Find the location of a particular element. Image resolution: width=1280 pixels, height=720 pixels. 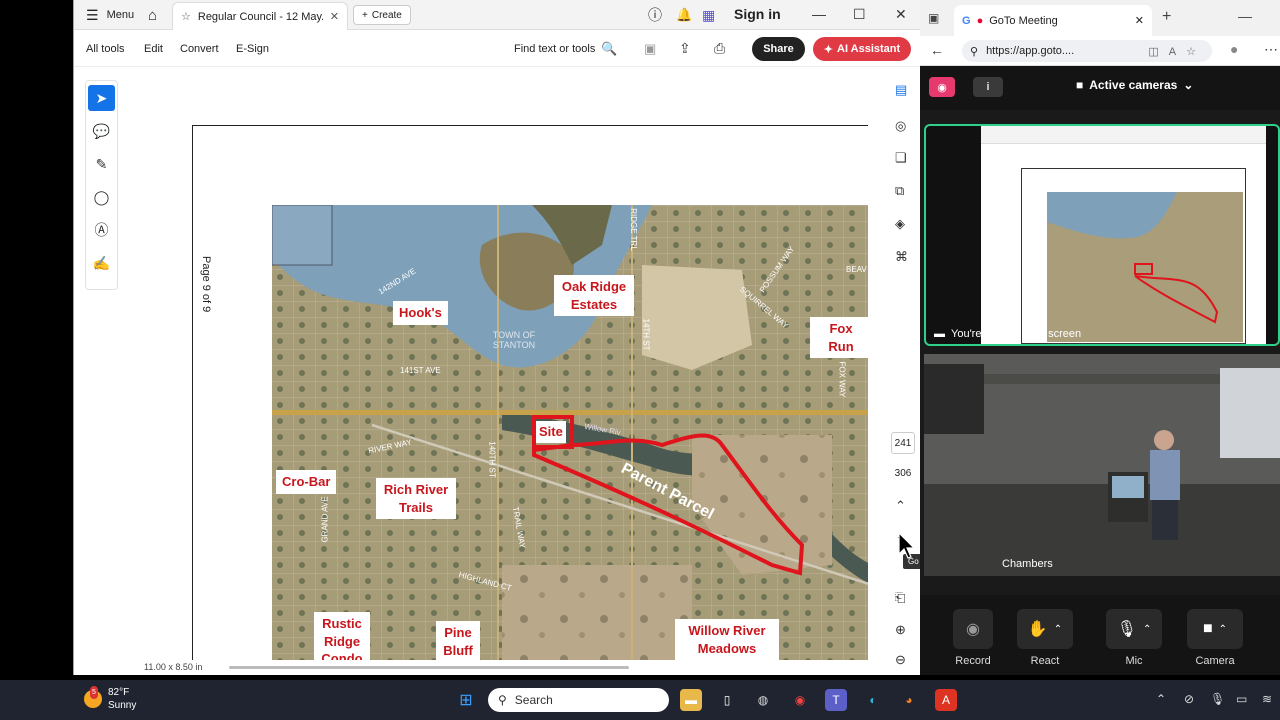

new-tab-icon: + is located at coordinates (1166, 17).